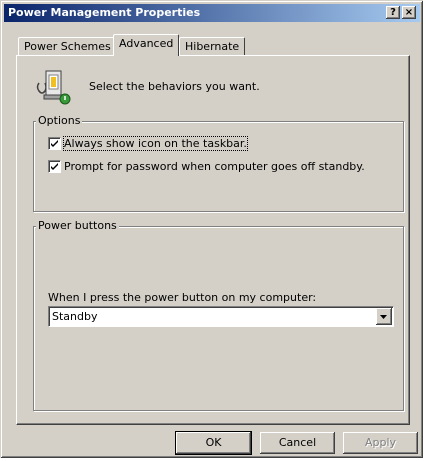  What do you see at coordinates (213, 443) in the screenshot?
I see `ok-button: OK` at bounding box center [213, 443].